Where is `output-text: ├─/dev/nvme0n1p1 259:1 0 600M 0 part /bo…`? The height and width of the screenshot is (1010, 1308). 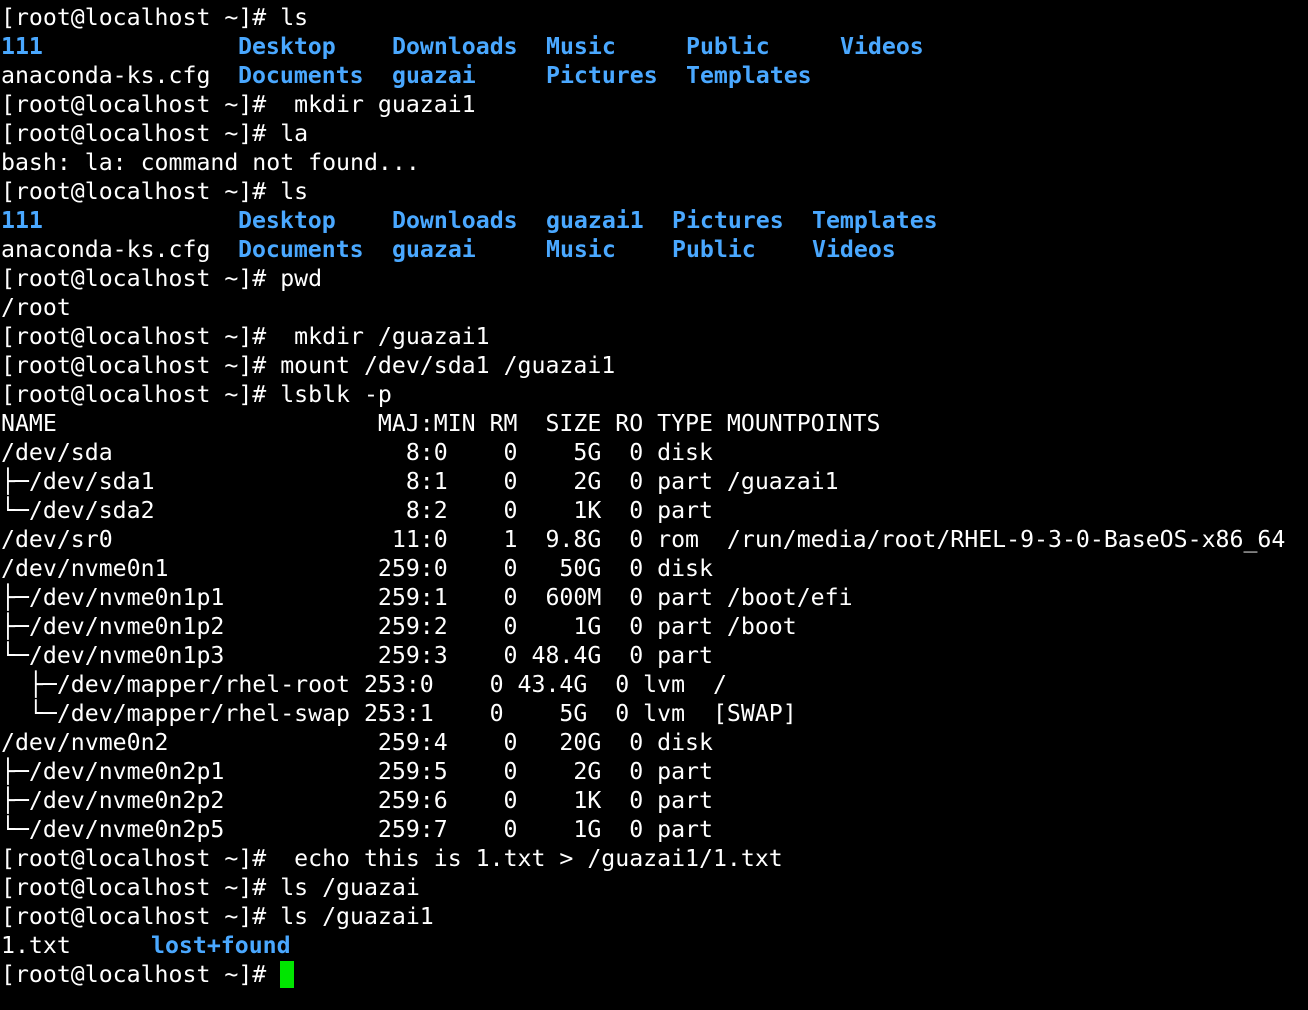 output-text: ├─/dev/nvme0n1p1 259:1 0 600M 0 part /bo… is located at coordinates (427, 597).